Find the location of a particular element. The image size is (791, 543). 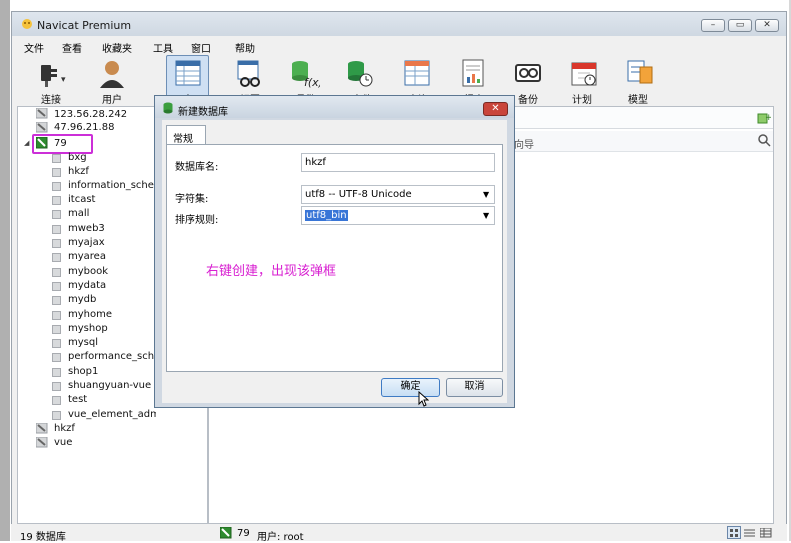

tree-database: shop1 is located at coordinates (83, 371).